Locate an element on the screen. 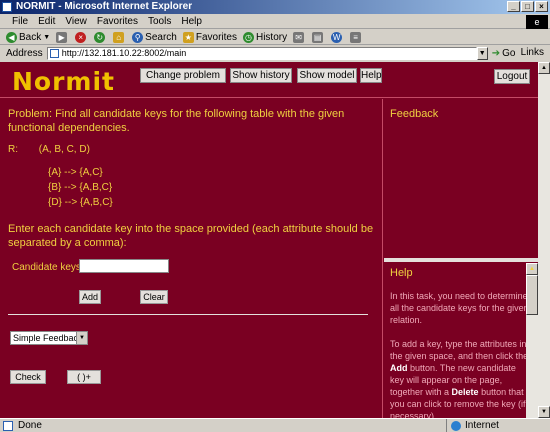 This screenshot has height=432, width=550. close-button: × is located at coordinates (541, 6).